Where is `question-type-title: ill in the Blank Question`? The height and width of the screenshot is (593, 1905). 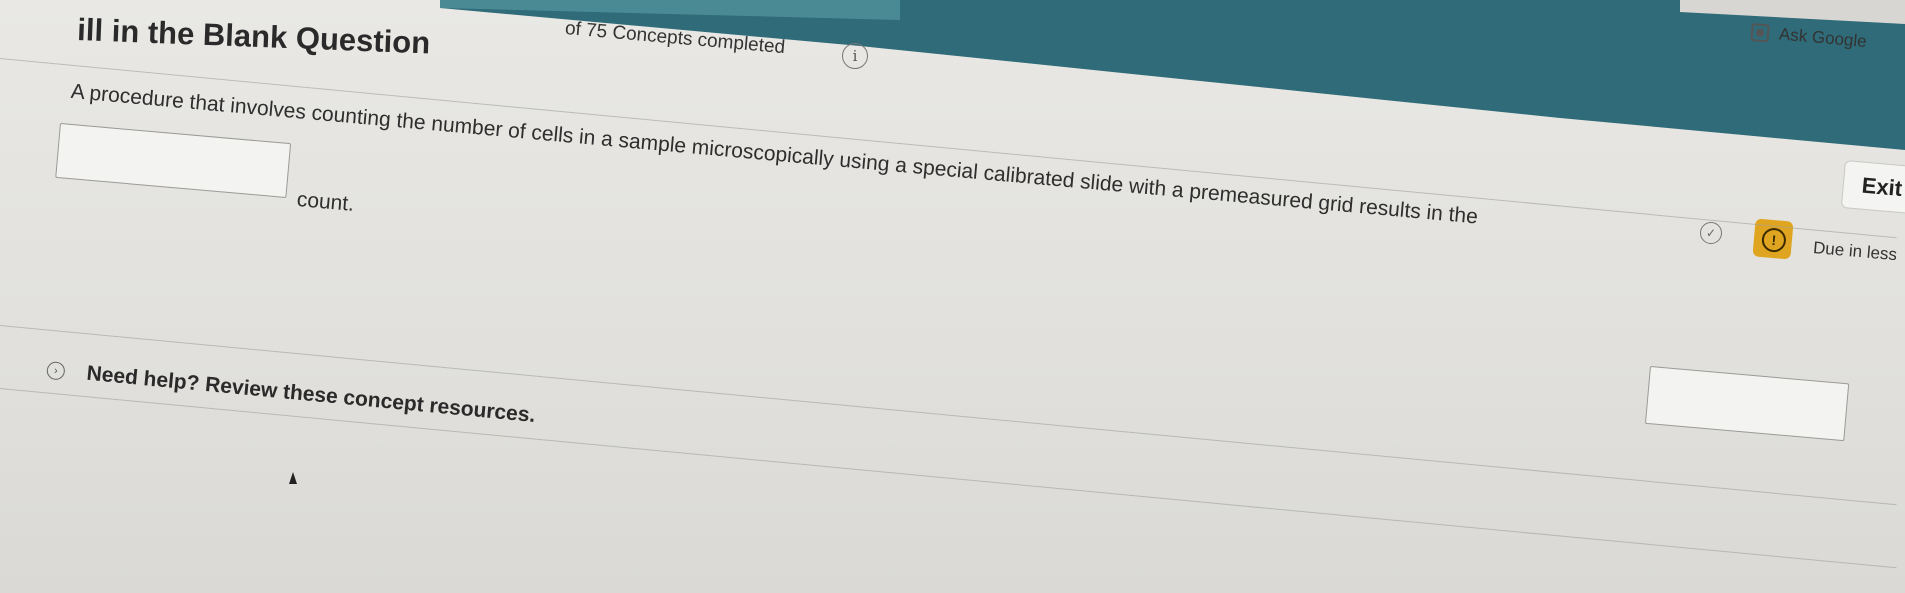
question-type-title: ill in the Blank Question is located at coordinates (253, 36).